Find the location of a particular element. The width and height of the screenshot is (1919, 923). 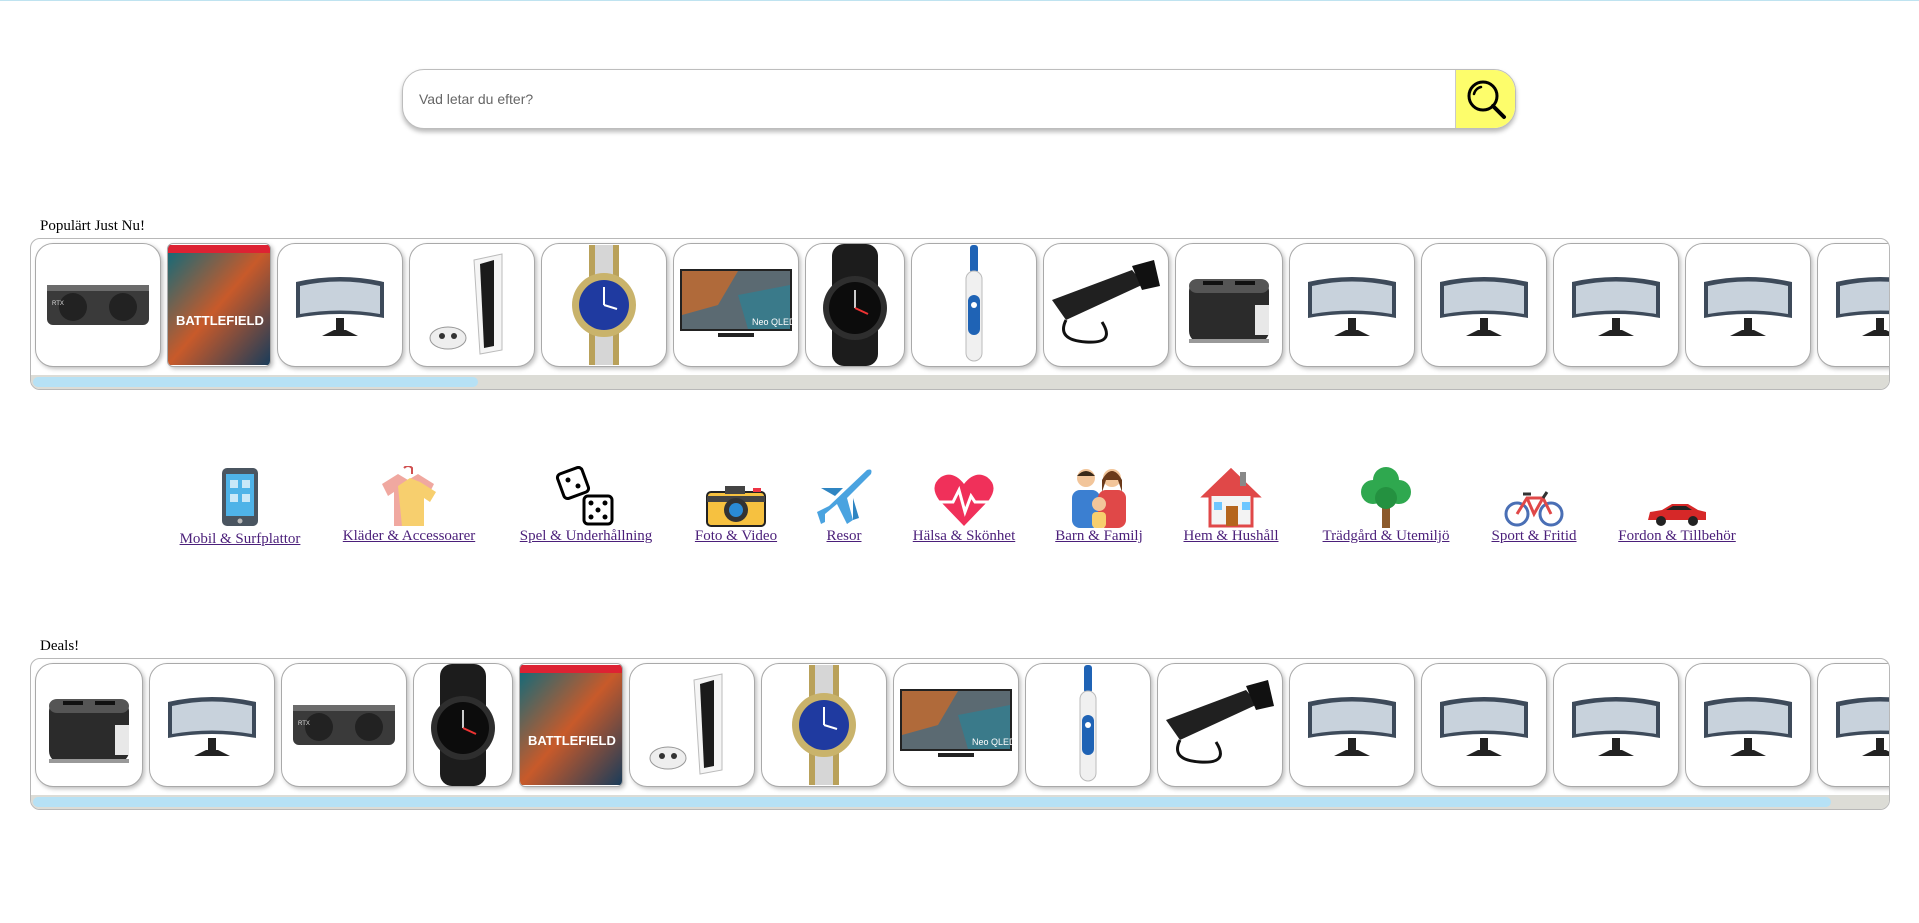

deals-scroll-thumb is located at coordinates (932, 802).